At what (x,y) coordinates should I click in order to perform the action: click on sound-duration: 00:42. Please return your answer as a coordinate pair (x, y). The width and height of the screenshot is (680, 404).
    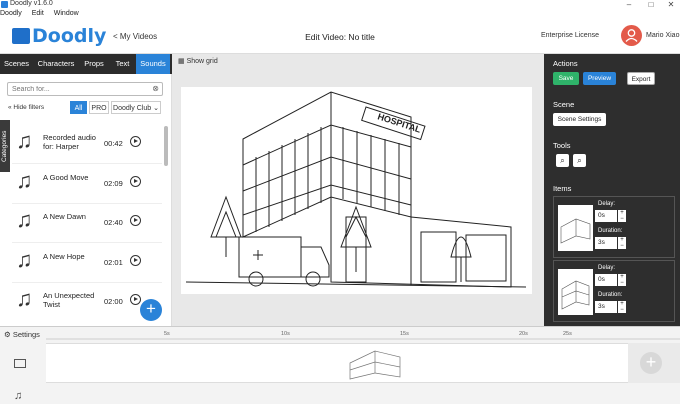
    Looking at the image, I should click on (113, 143).